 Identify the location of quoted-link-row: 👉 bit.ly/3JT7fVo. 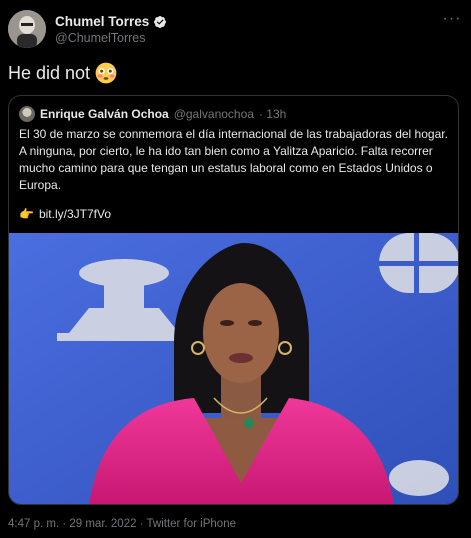
(65, 214).